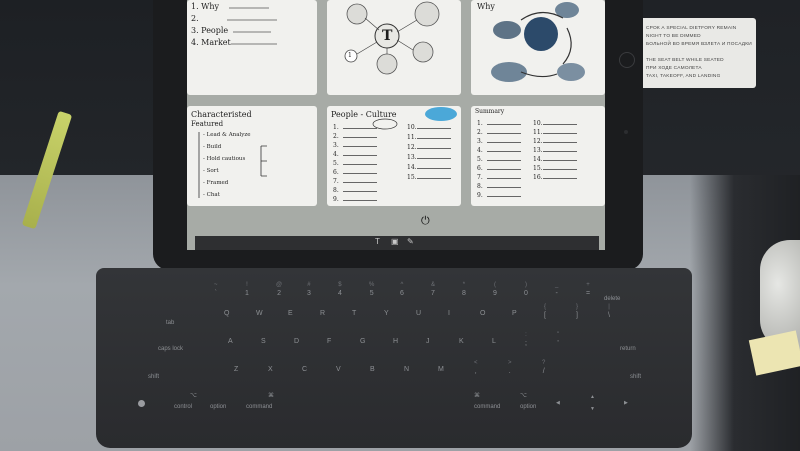 The width and height of the screenshot is (800, 451). Describe the element at coordinates (183, 407) in the screenshot. I see `control-key: control` at that location.